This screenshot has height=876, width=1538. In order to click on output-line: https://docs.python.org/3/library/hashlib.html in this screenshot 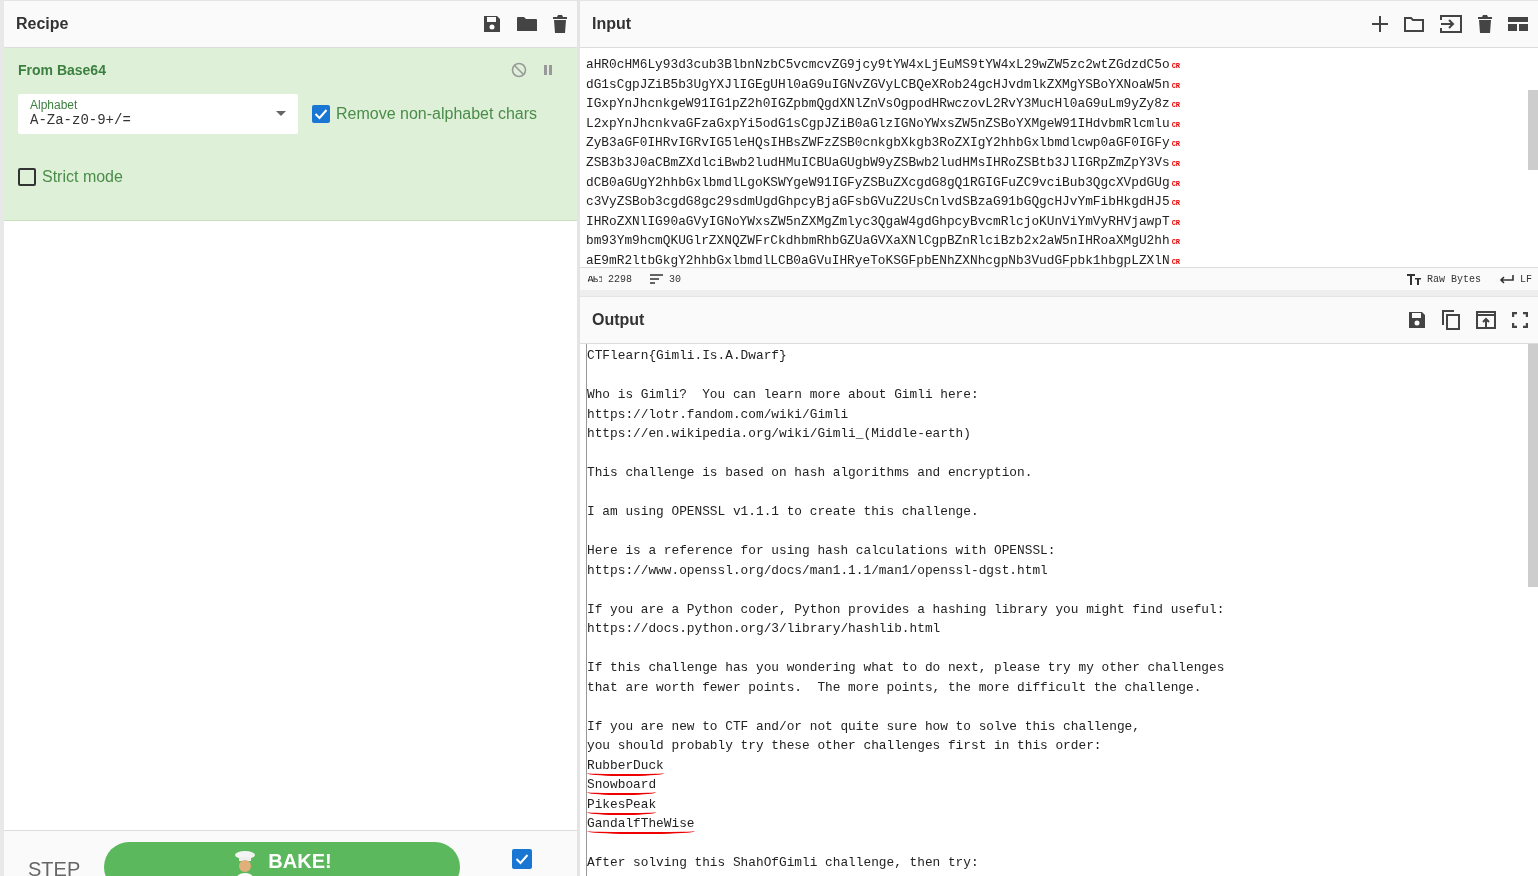, I will do `click(764, 629)`.